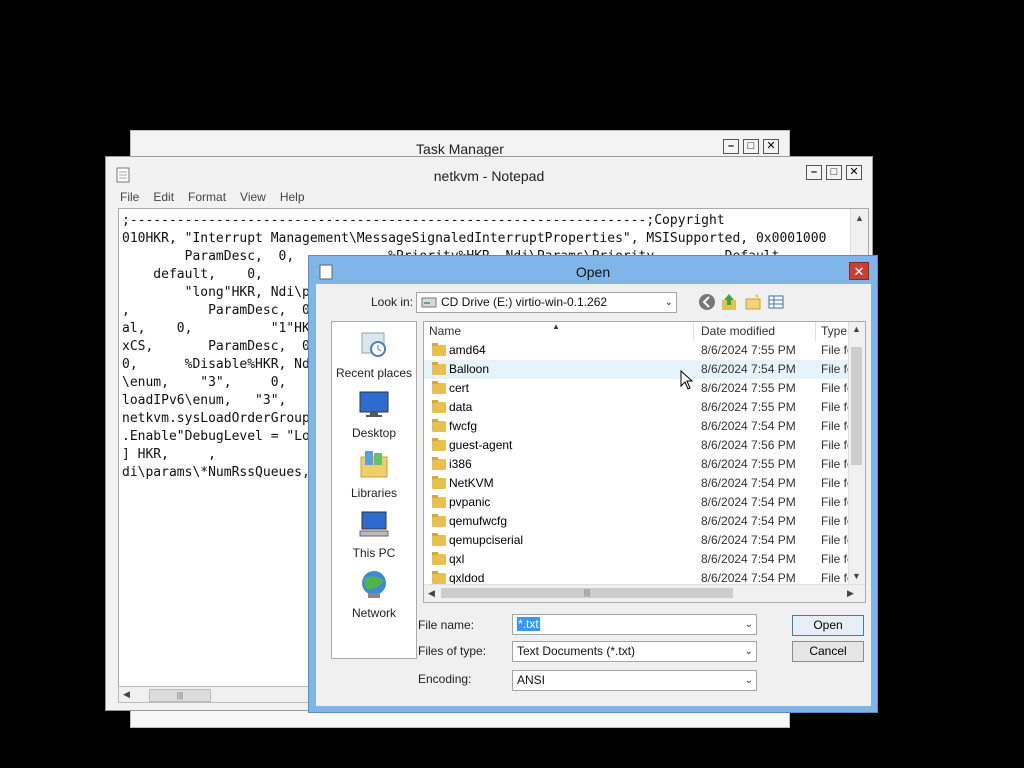 This screenshot has height=768, width=1024. What do you see at coordinates (640, 407) in the screenshot?
I see `file-row: data 8/6/2024 7:55 PM File fol` at bounding box center [640, 407].